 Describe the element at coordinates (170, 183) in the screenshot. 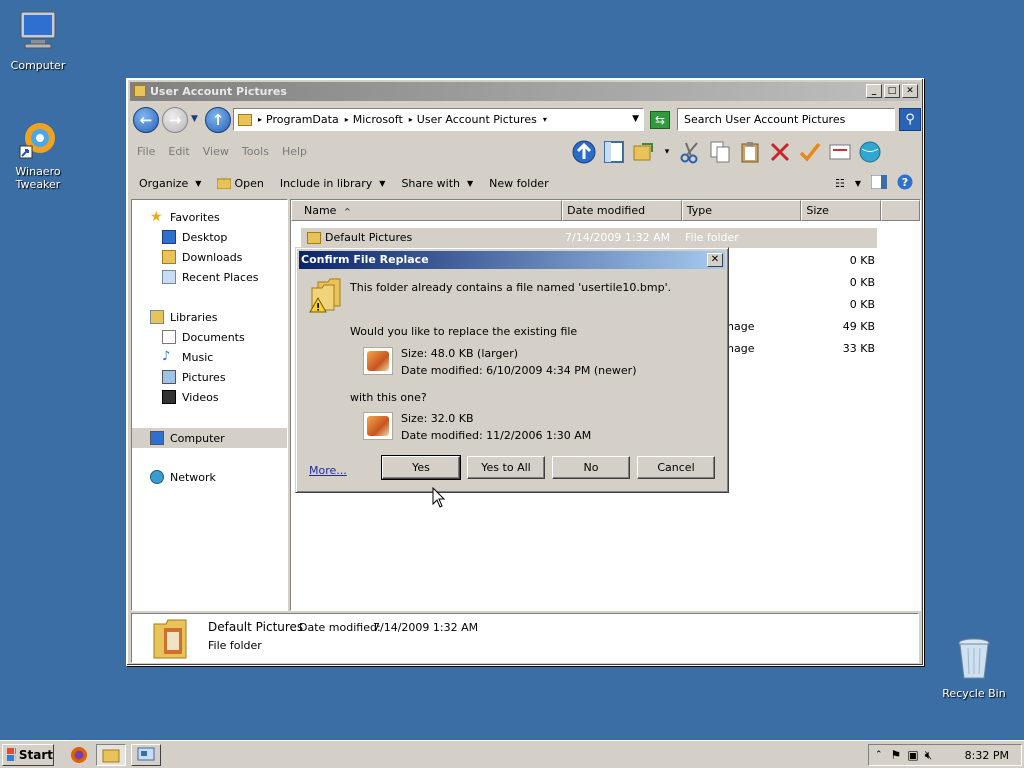

I see `organize-button: Organize ▼` at that location.